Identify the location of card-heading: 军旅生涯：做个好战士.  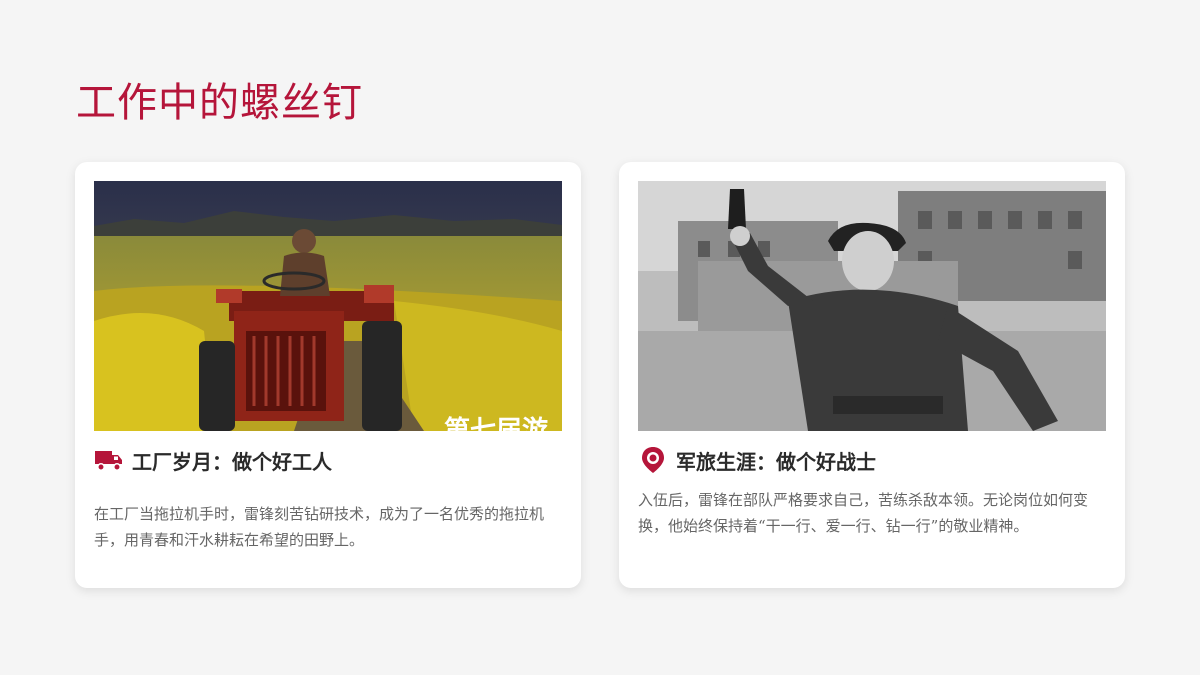
(776, 461).